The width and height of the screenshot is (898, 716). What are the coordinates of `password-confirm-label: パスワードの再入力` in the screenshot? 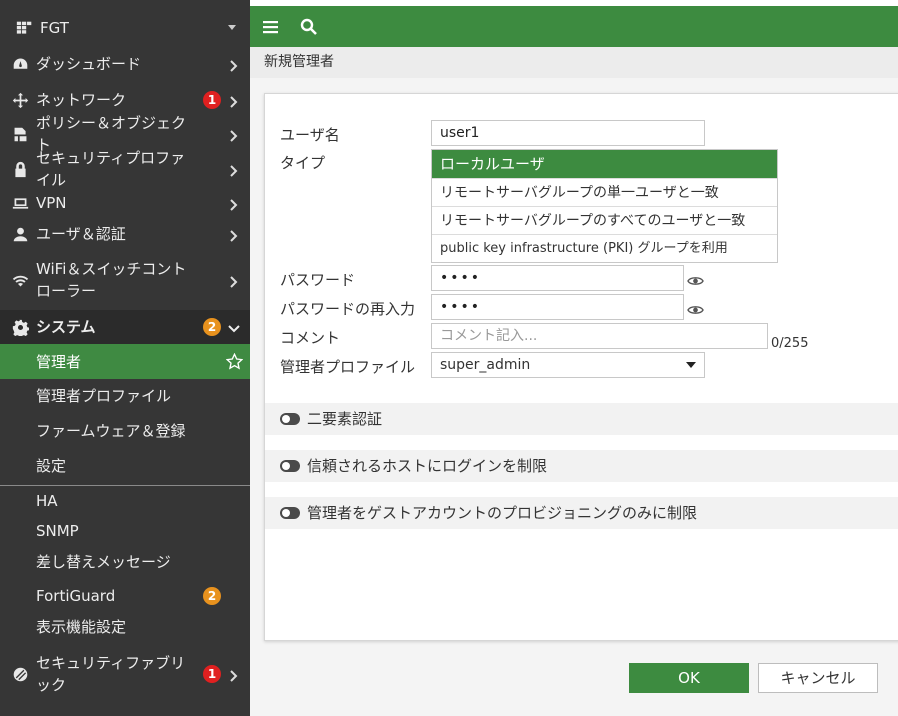 It's located at (348, 309).